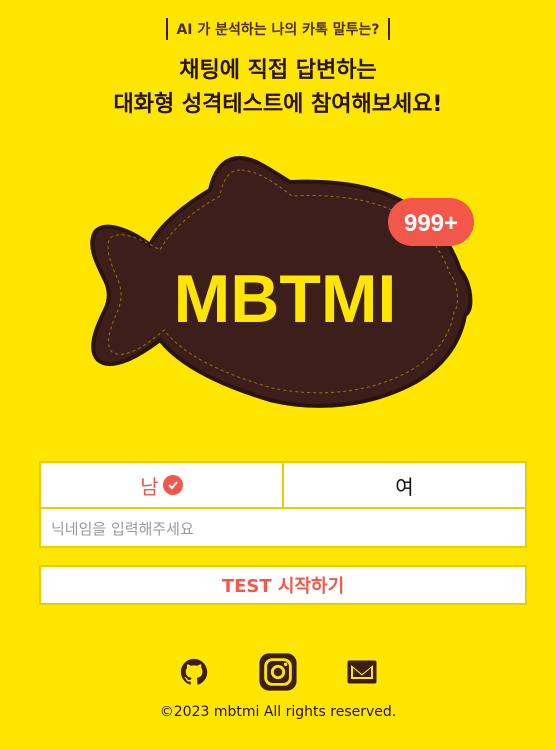  What do you see at coordinates (278, 70) in the screenshot?
I see `headline-line-1: 채팅에 직접 답변하는` at bounding box center [278, 70].